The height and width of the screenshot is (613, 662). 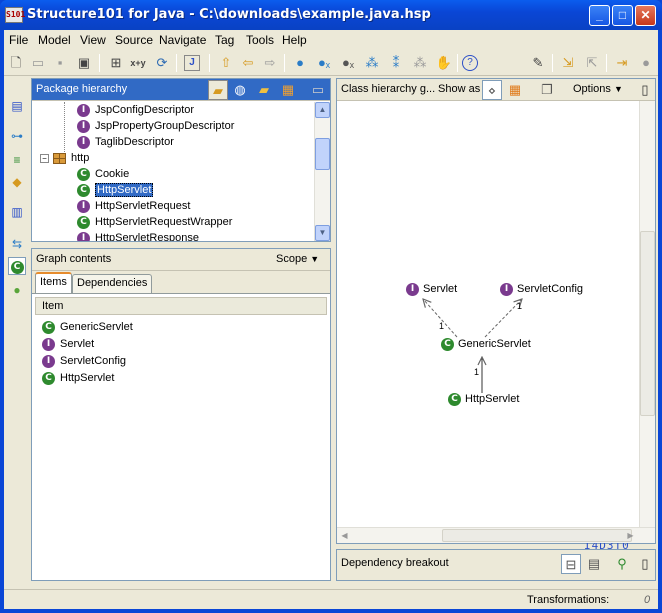 I want to click on tag-icon: ◆, so click(x=17, y=182).